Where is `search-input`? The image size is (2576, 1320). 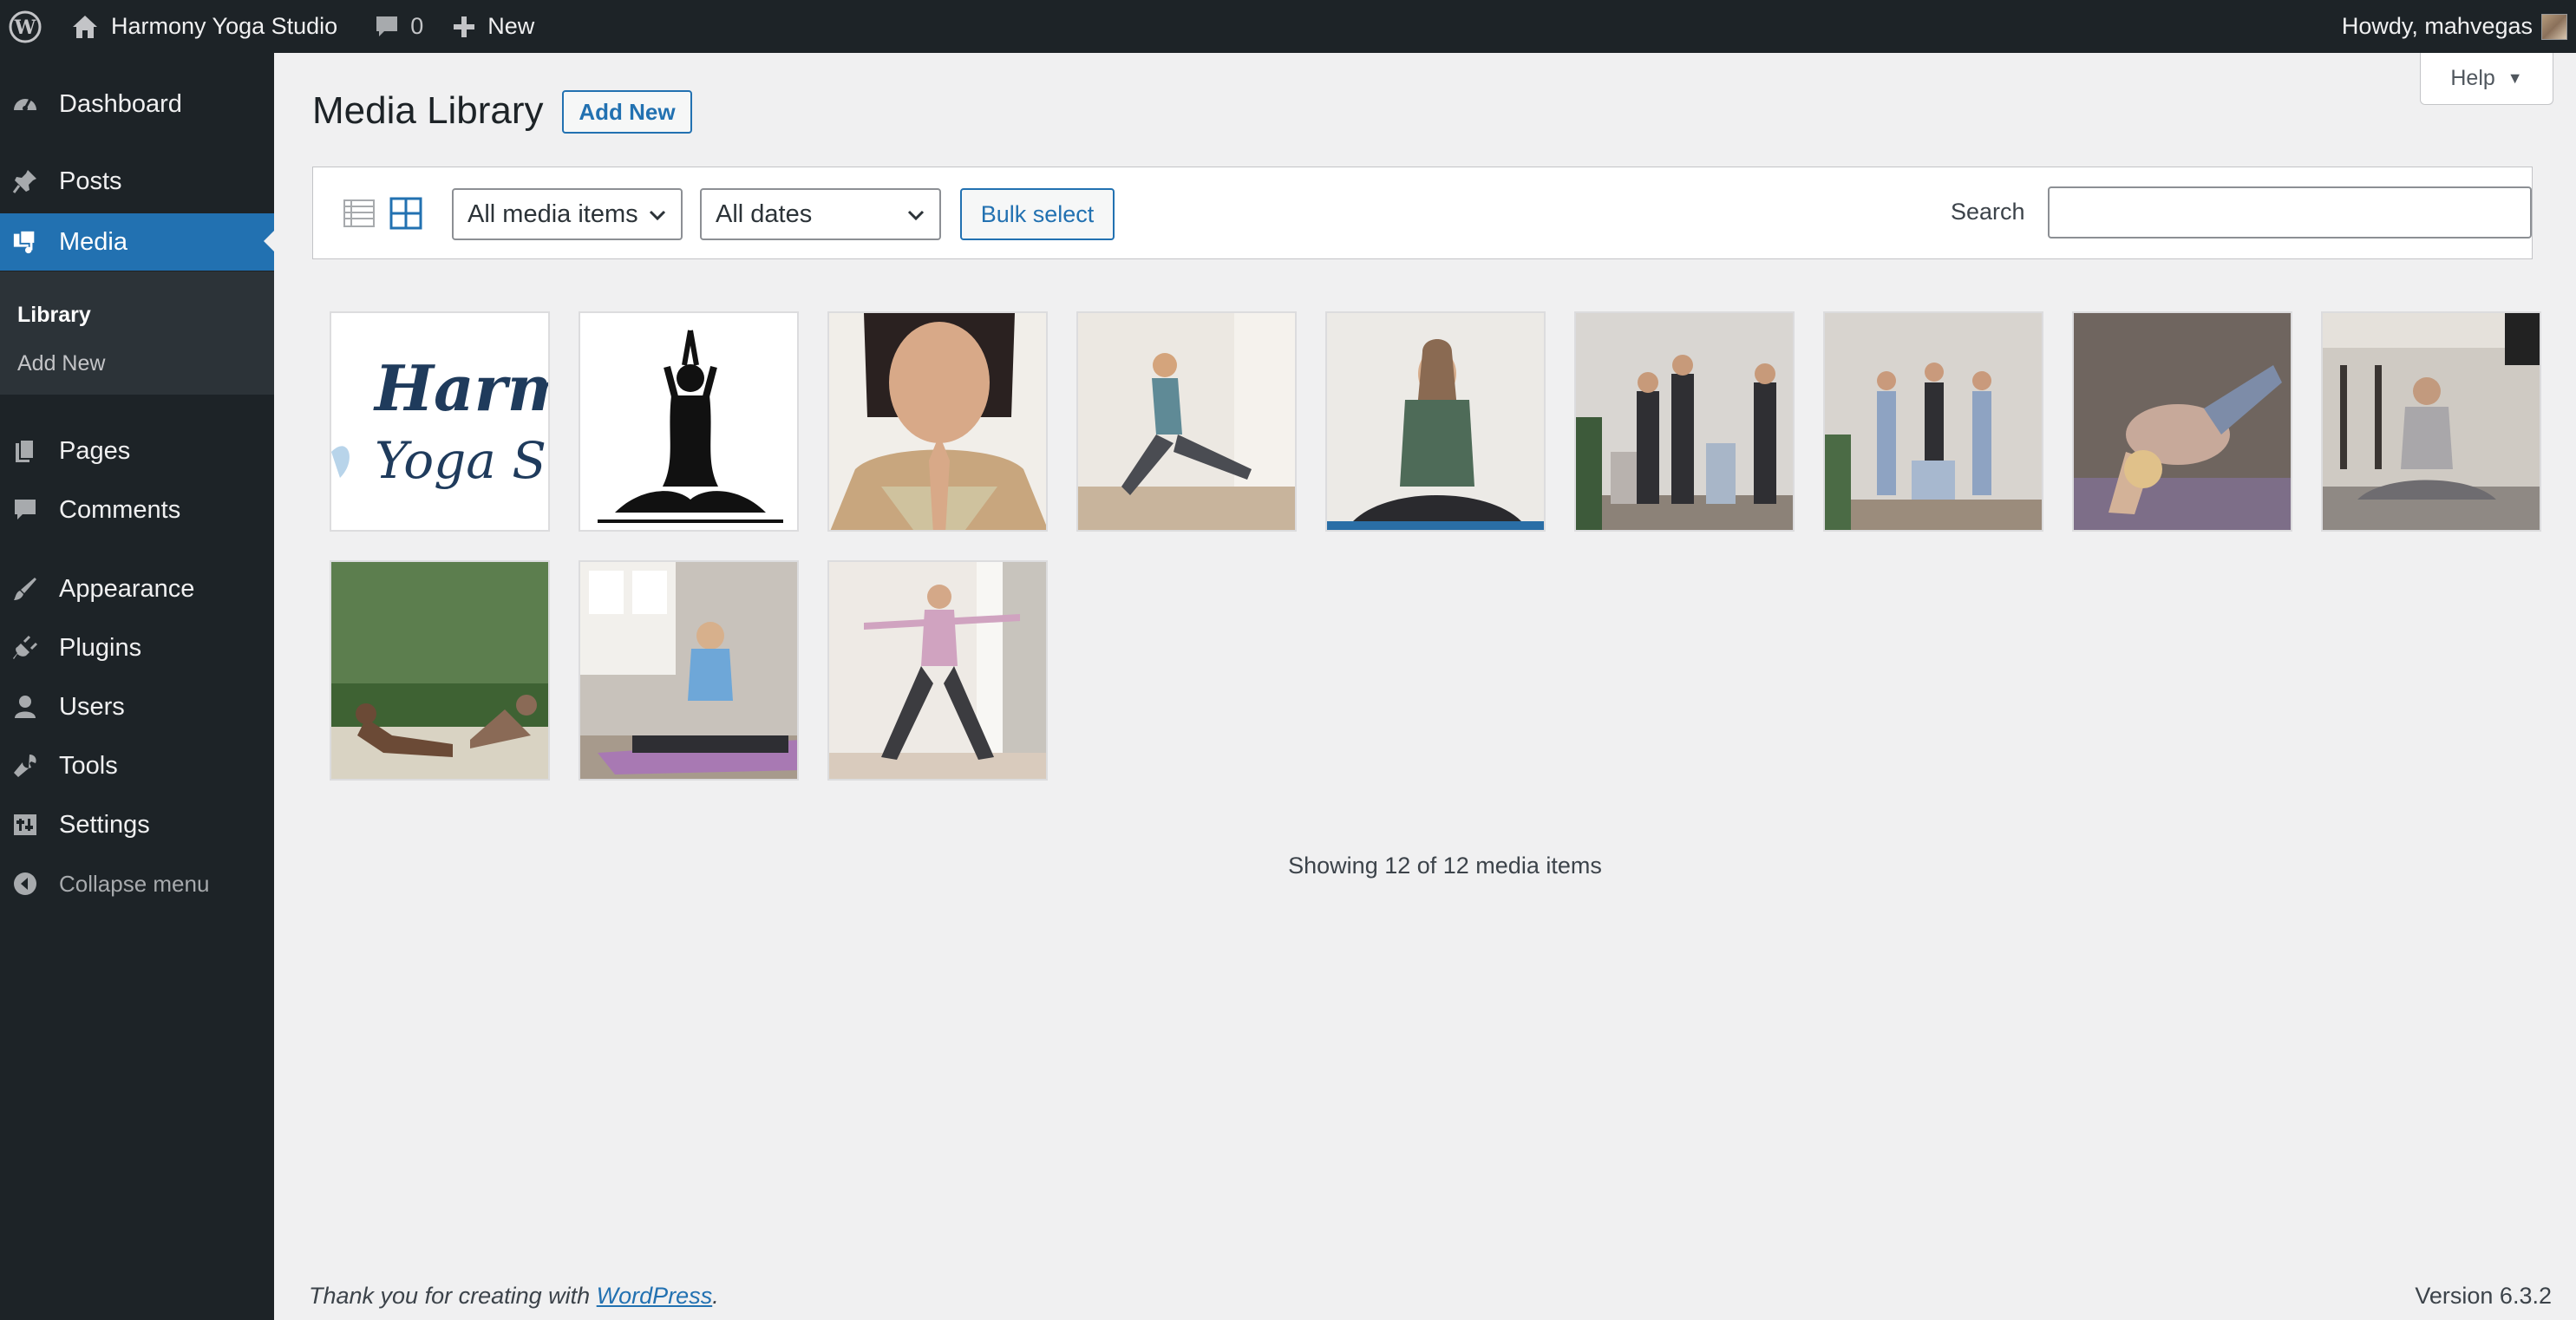 search-input is located at coordinates (2290, 212).